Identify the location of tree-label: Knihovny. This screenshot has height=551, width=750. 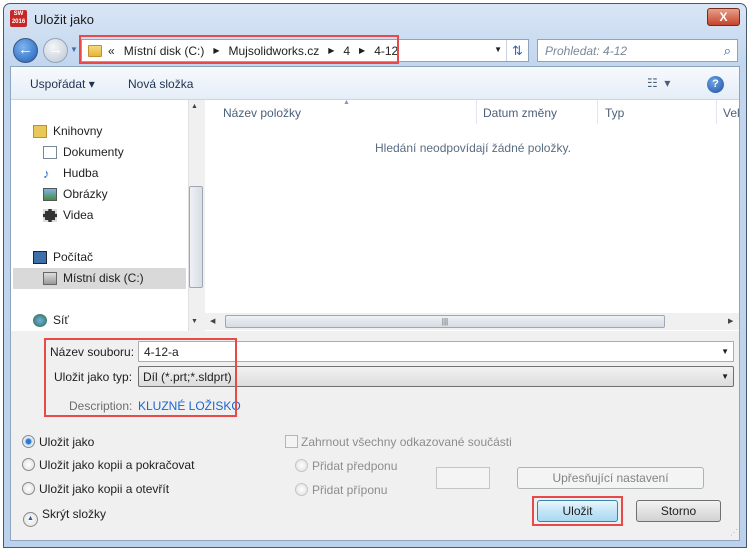
(78, 131).